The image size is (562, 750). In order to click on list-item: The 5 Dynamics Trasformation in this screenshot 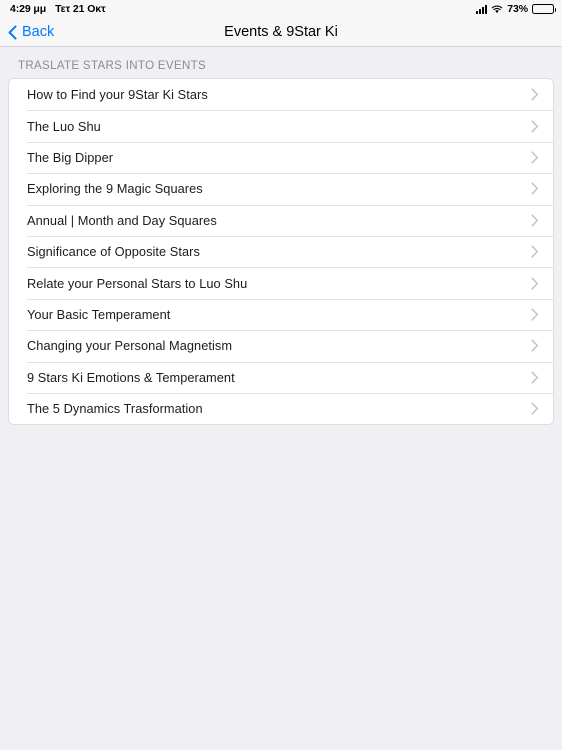, I will do `click(281, 408)`.